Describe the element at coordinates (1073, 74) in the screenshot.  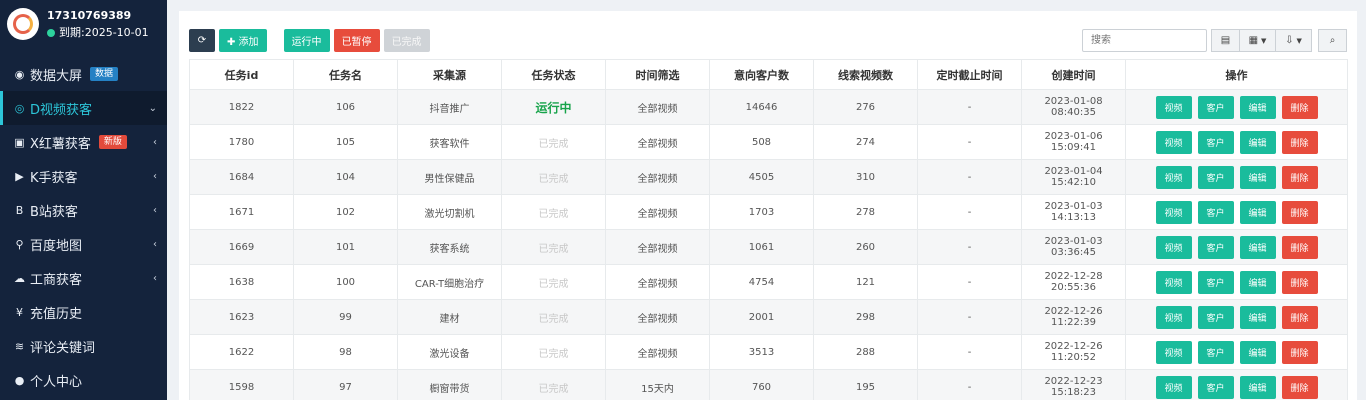
I see `column-header: 创建时间` at that location.